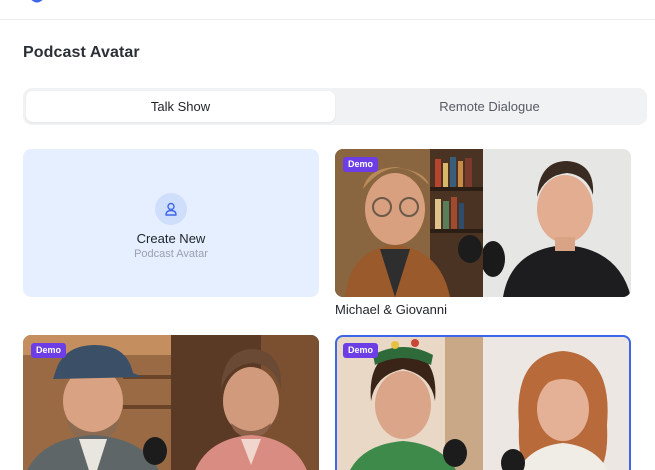 Image resolution: width=655 pixels, height=470 pixels. I want to click on avatar-card-3: Demo, so click(483, 402).